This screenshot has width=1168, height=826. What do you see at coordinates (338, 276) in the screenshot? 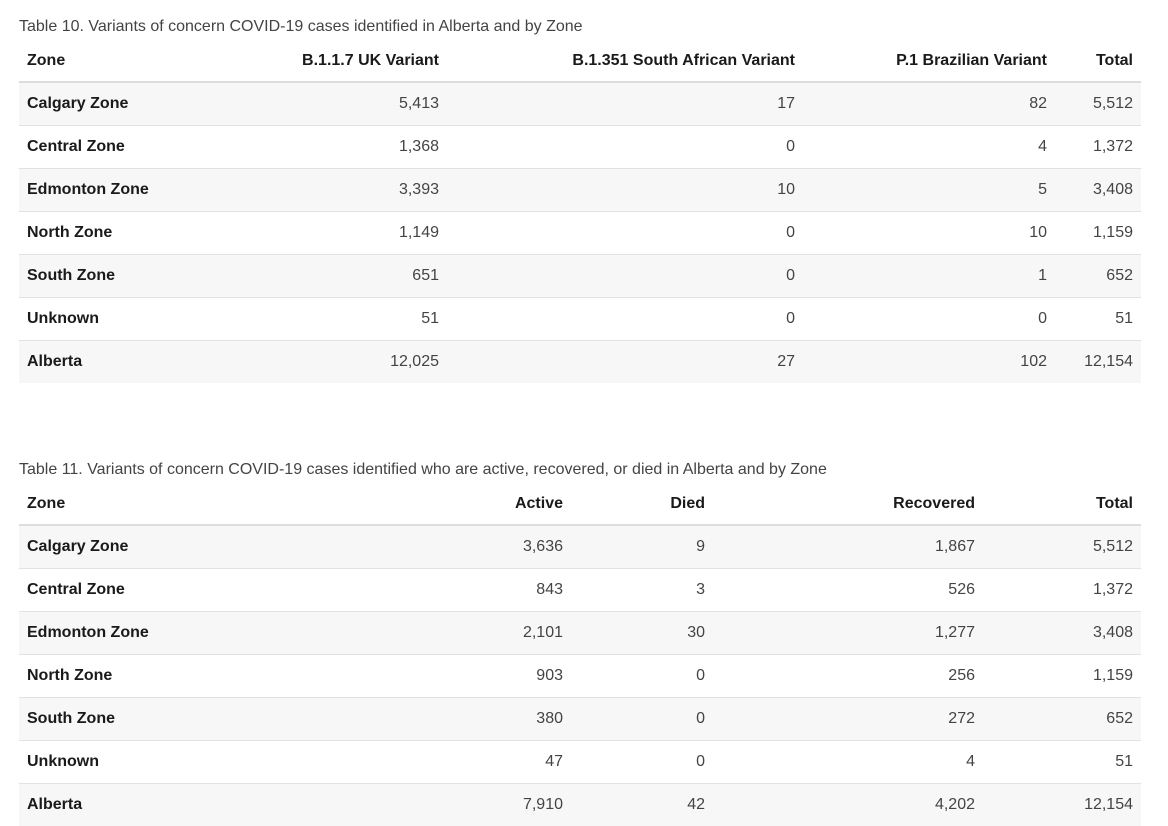
I see `uk-variant-cell: 651` at bounding box center [338, 276].